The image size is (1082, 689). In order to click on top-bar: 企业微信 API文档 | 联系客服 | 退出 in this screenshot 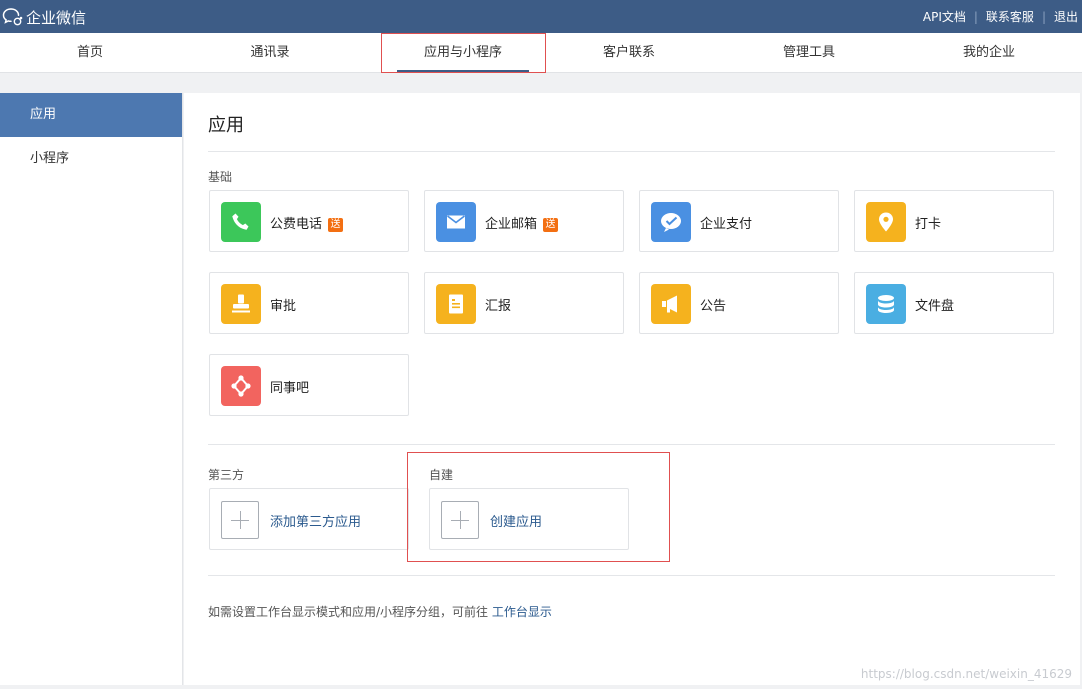, I will do `click(541, 16)`.